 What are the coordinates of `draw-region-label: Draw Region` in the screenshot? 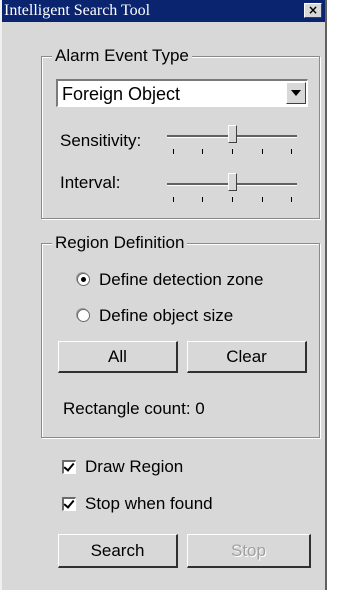 It's located at (134, 467).